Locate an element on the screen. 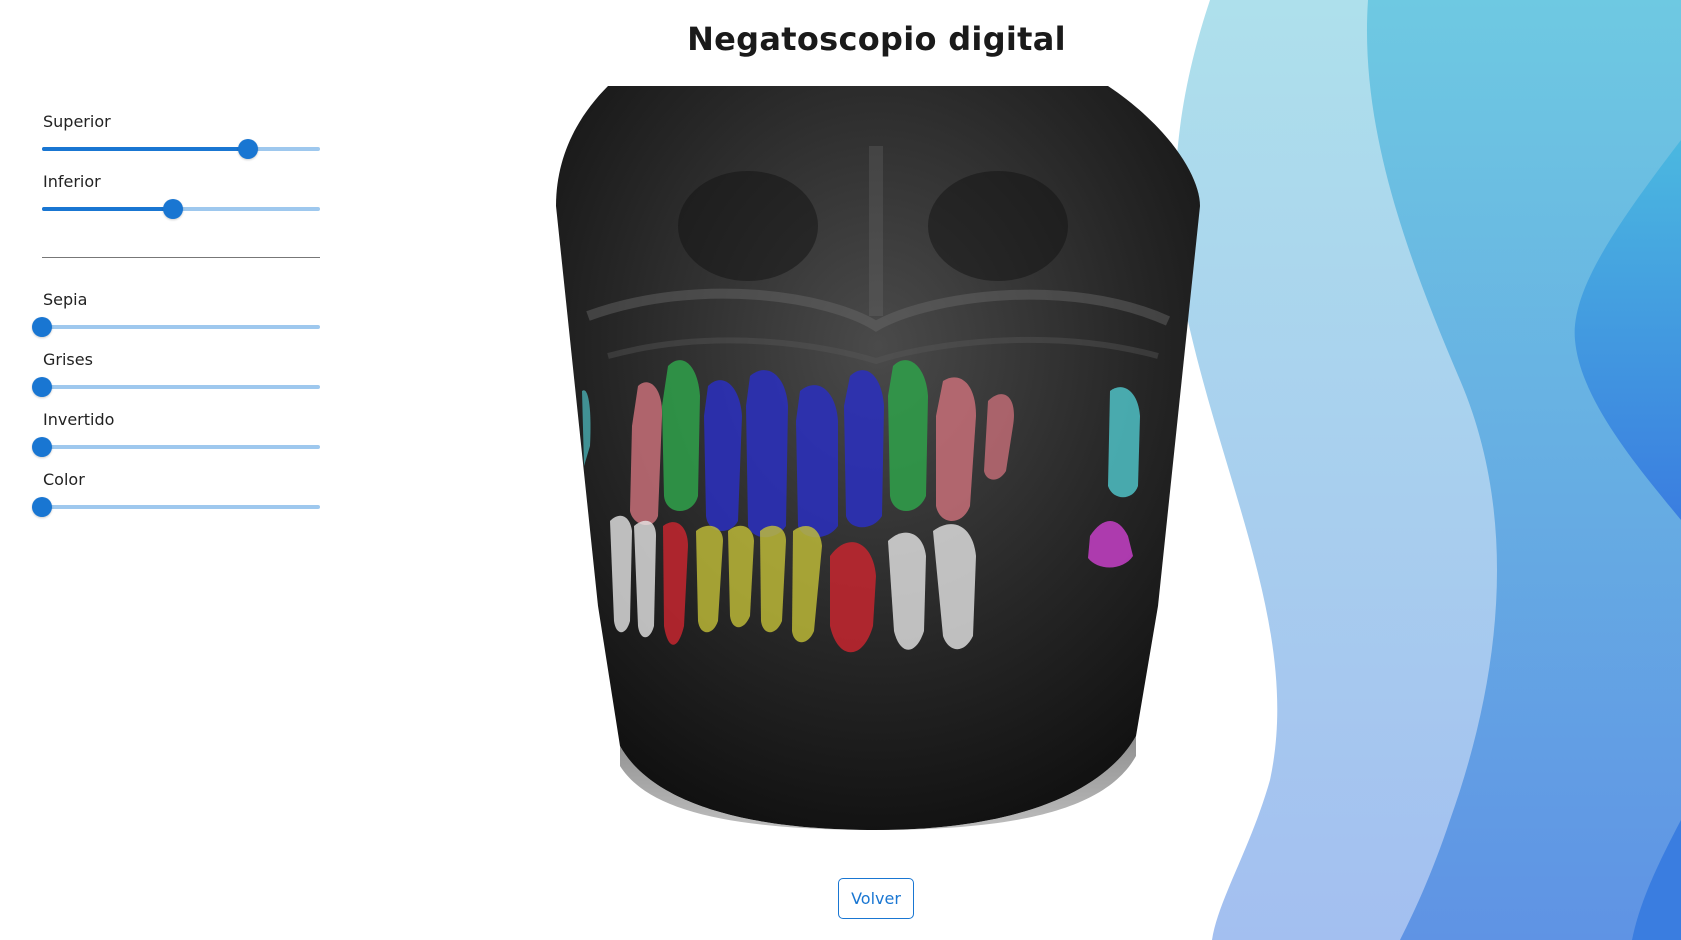 The height and width of the screenshot is (940, 1681). sepia-label: Sepia is located at coordinates (65, 299).